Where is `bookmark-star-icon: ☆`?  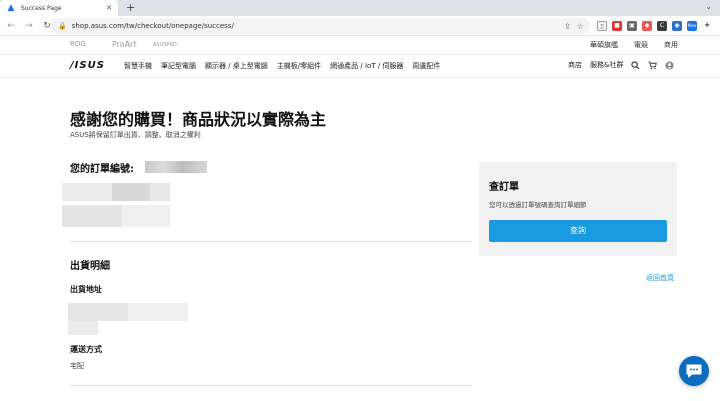
bookmark-star-icon: ☆ is located at coordinates (580, 26).